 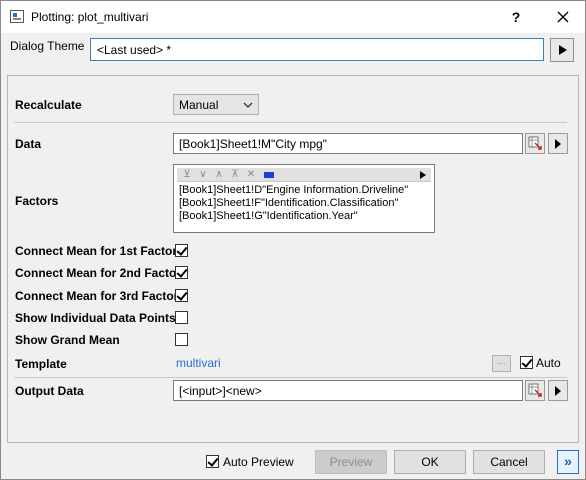 I want to click on show-grand-mean-checkbox, so click(x=181, y=339).